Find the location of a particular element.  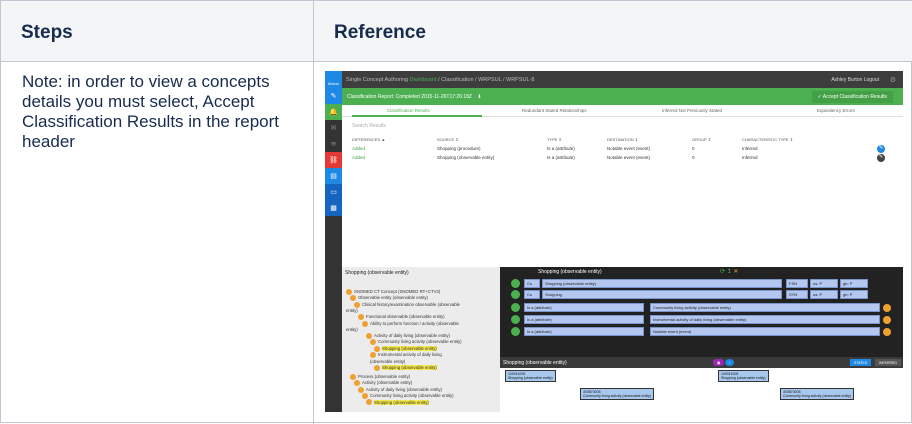

app-title-text: Single Concept Authoring is located at coordinates (377, 80).